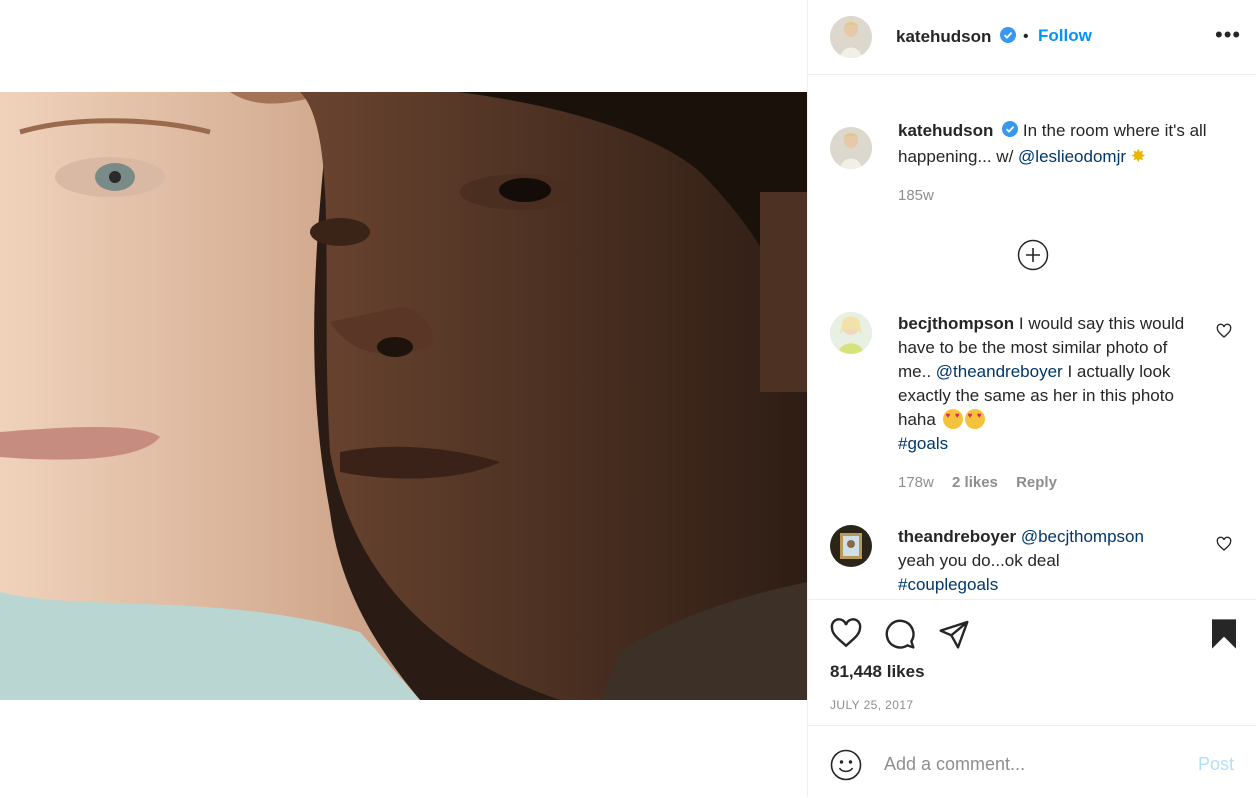 Image resolution: width=1256 pixels, height=798 pixels. I want to click on comment-hashtag-link: #couplegoals, so click(948, 584).